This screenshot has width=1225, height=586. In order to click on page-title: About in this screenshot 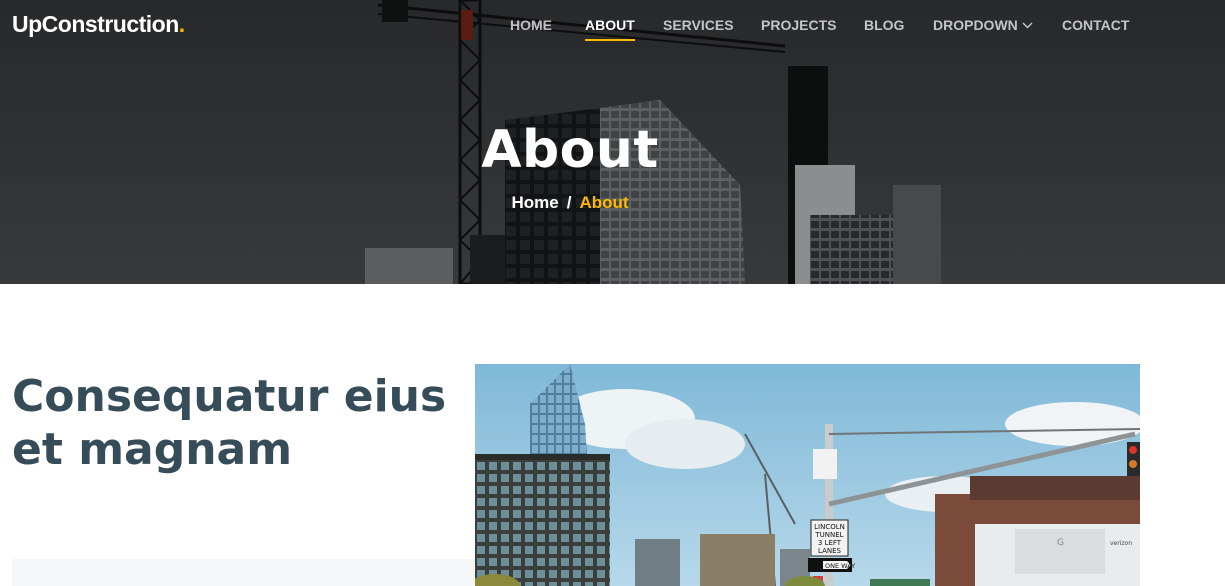, I will do `click(570, 150)`.